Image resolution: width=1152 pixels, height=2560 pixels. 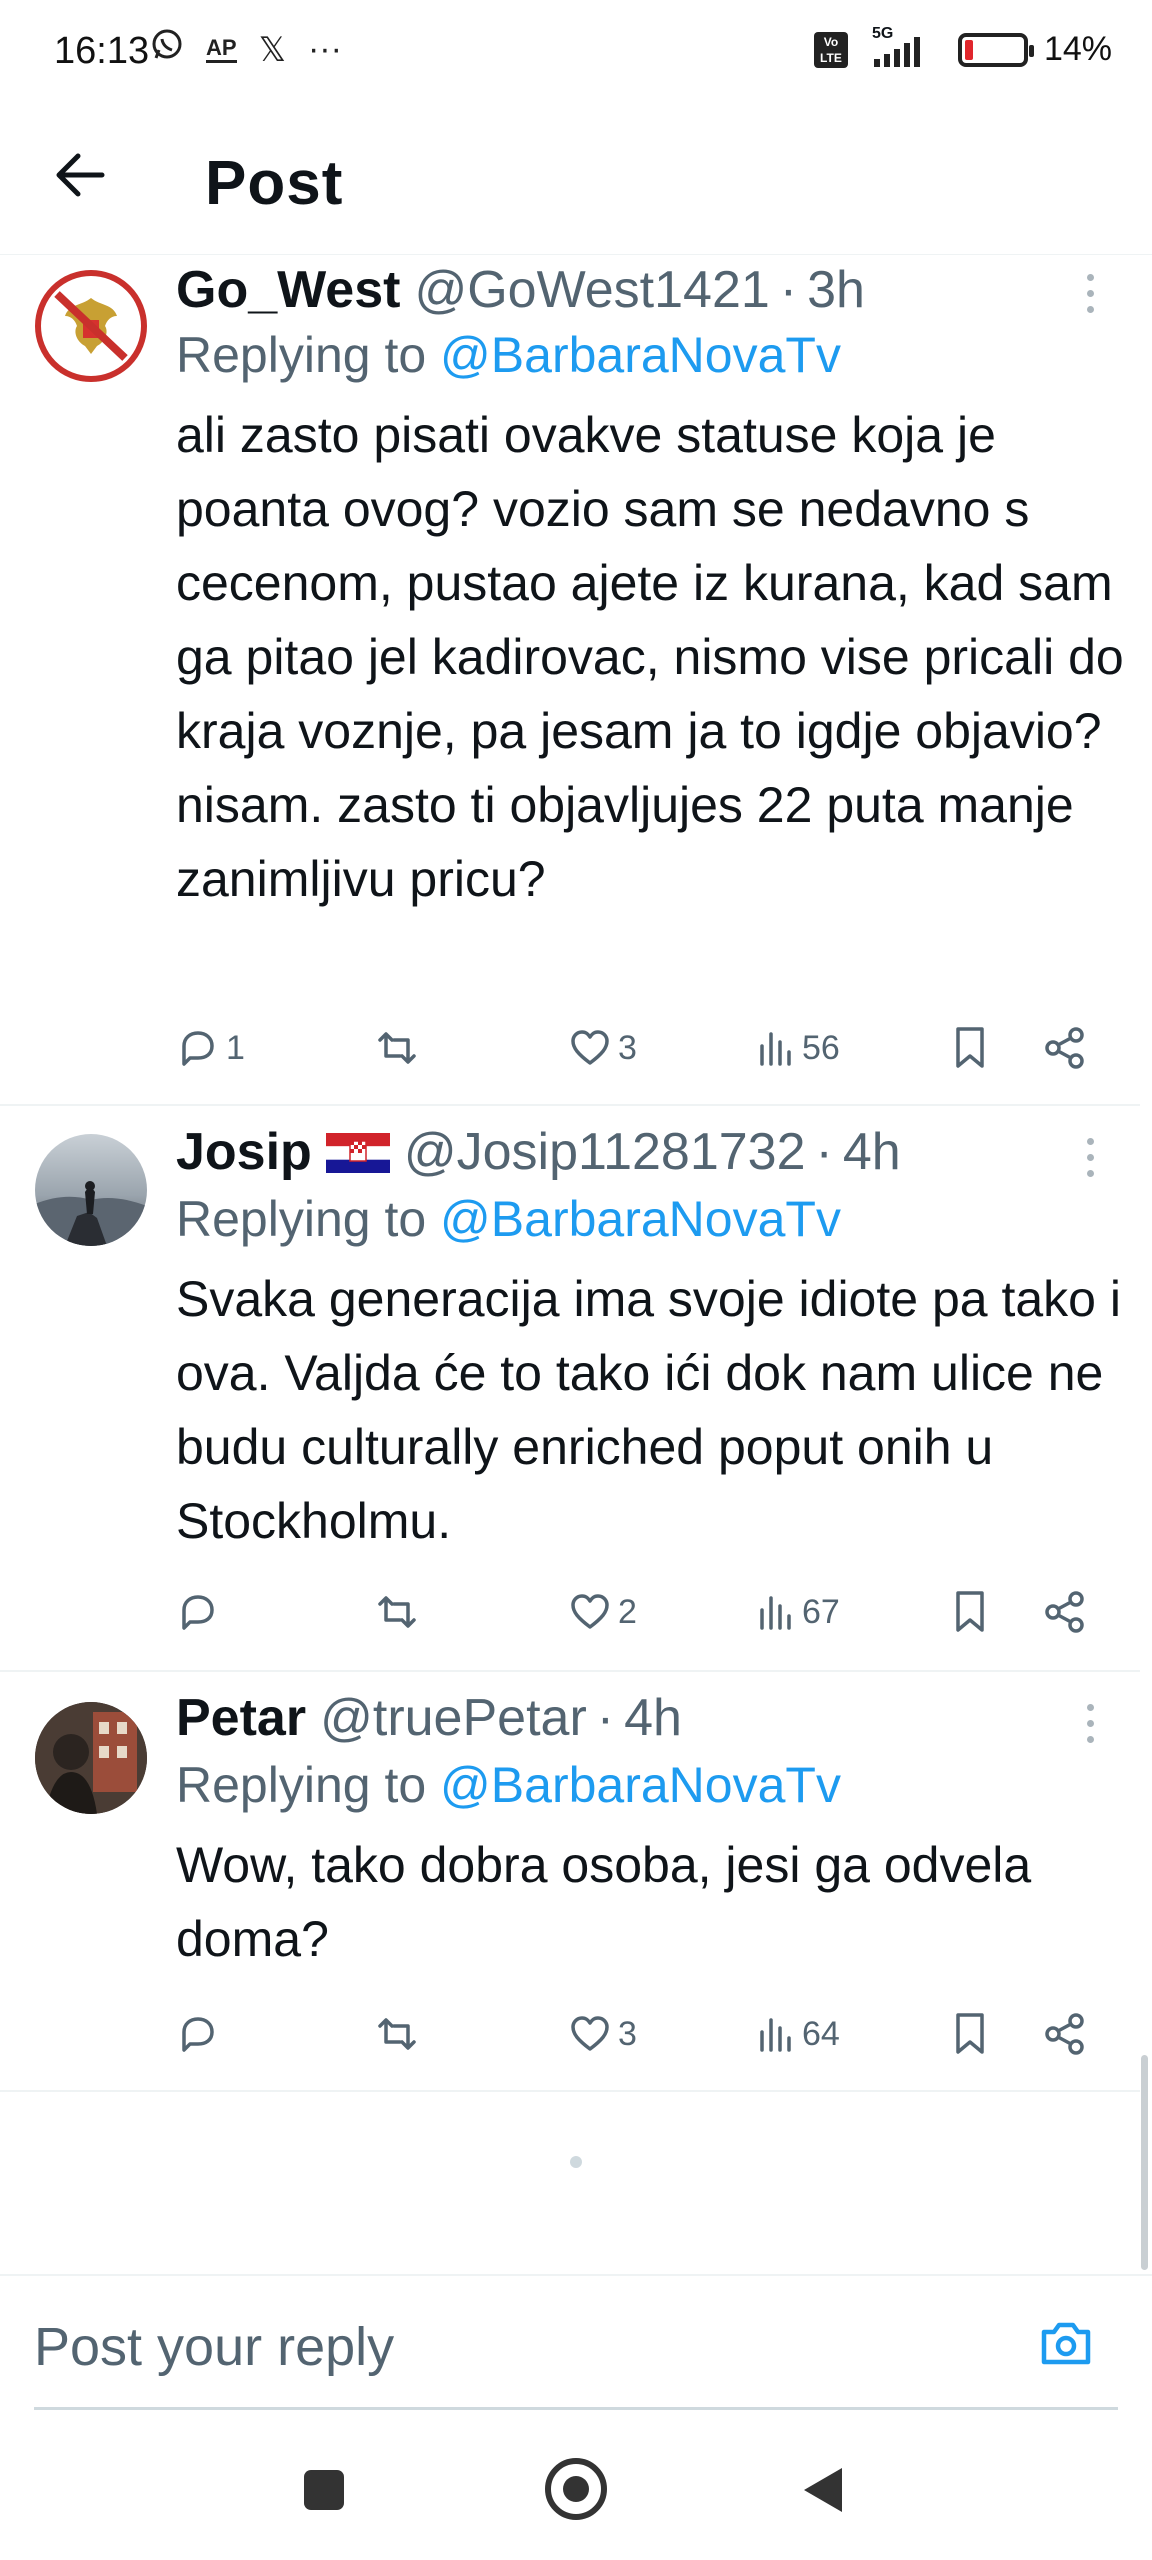 I want to click on reply-composer: Post your reply, so click(x=576, y=2342).